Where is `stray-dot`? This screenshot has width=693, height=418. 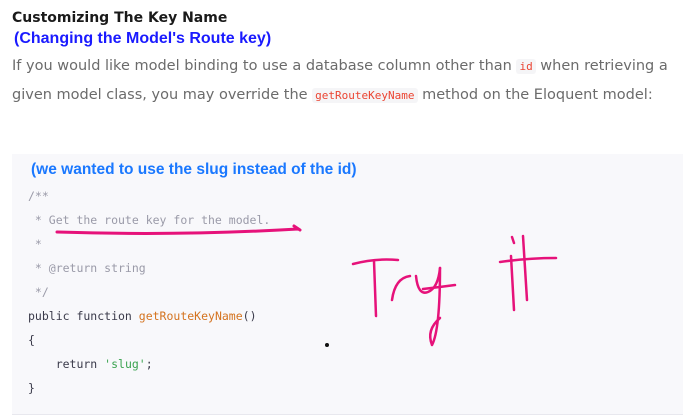 stray-dot is located at coordinates (327, 345).